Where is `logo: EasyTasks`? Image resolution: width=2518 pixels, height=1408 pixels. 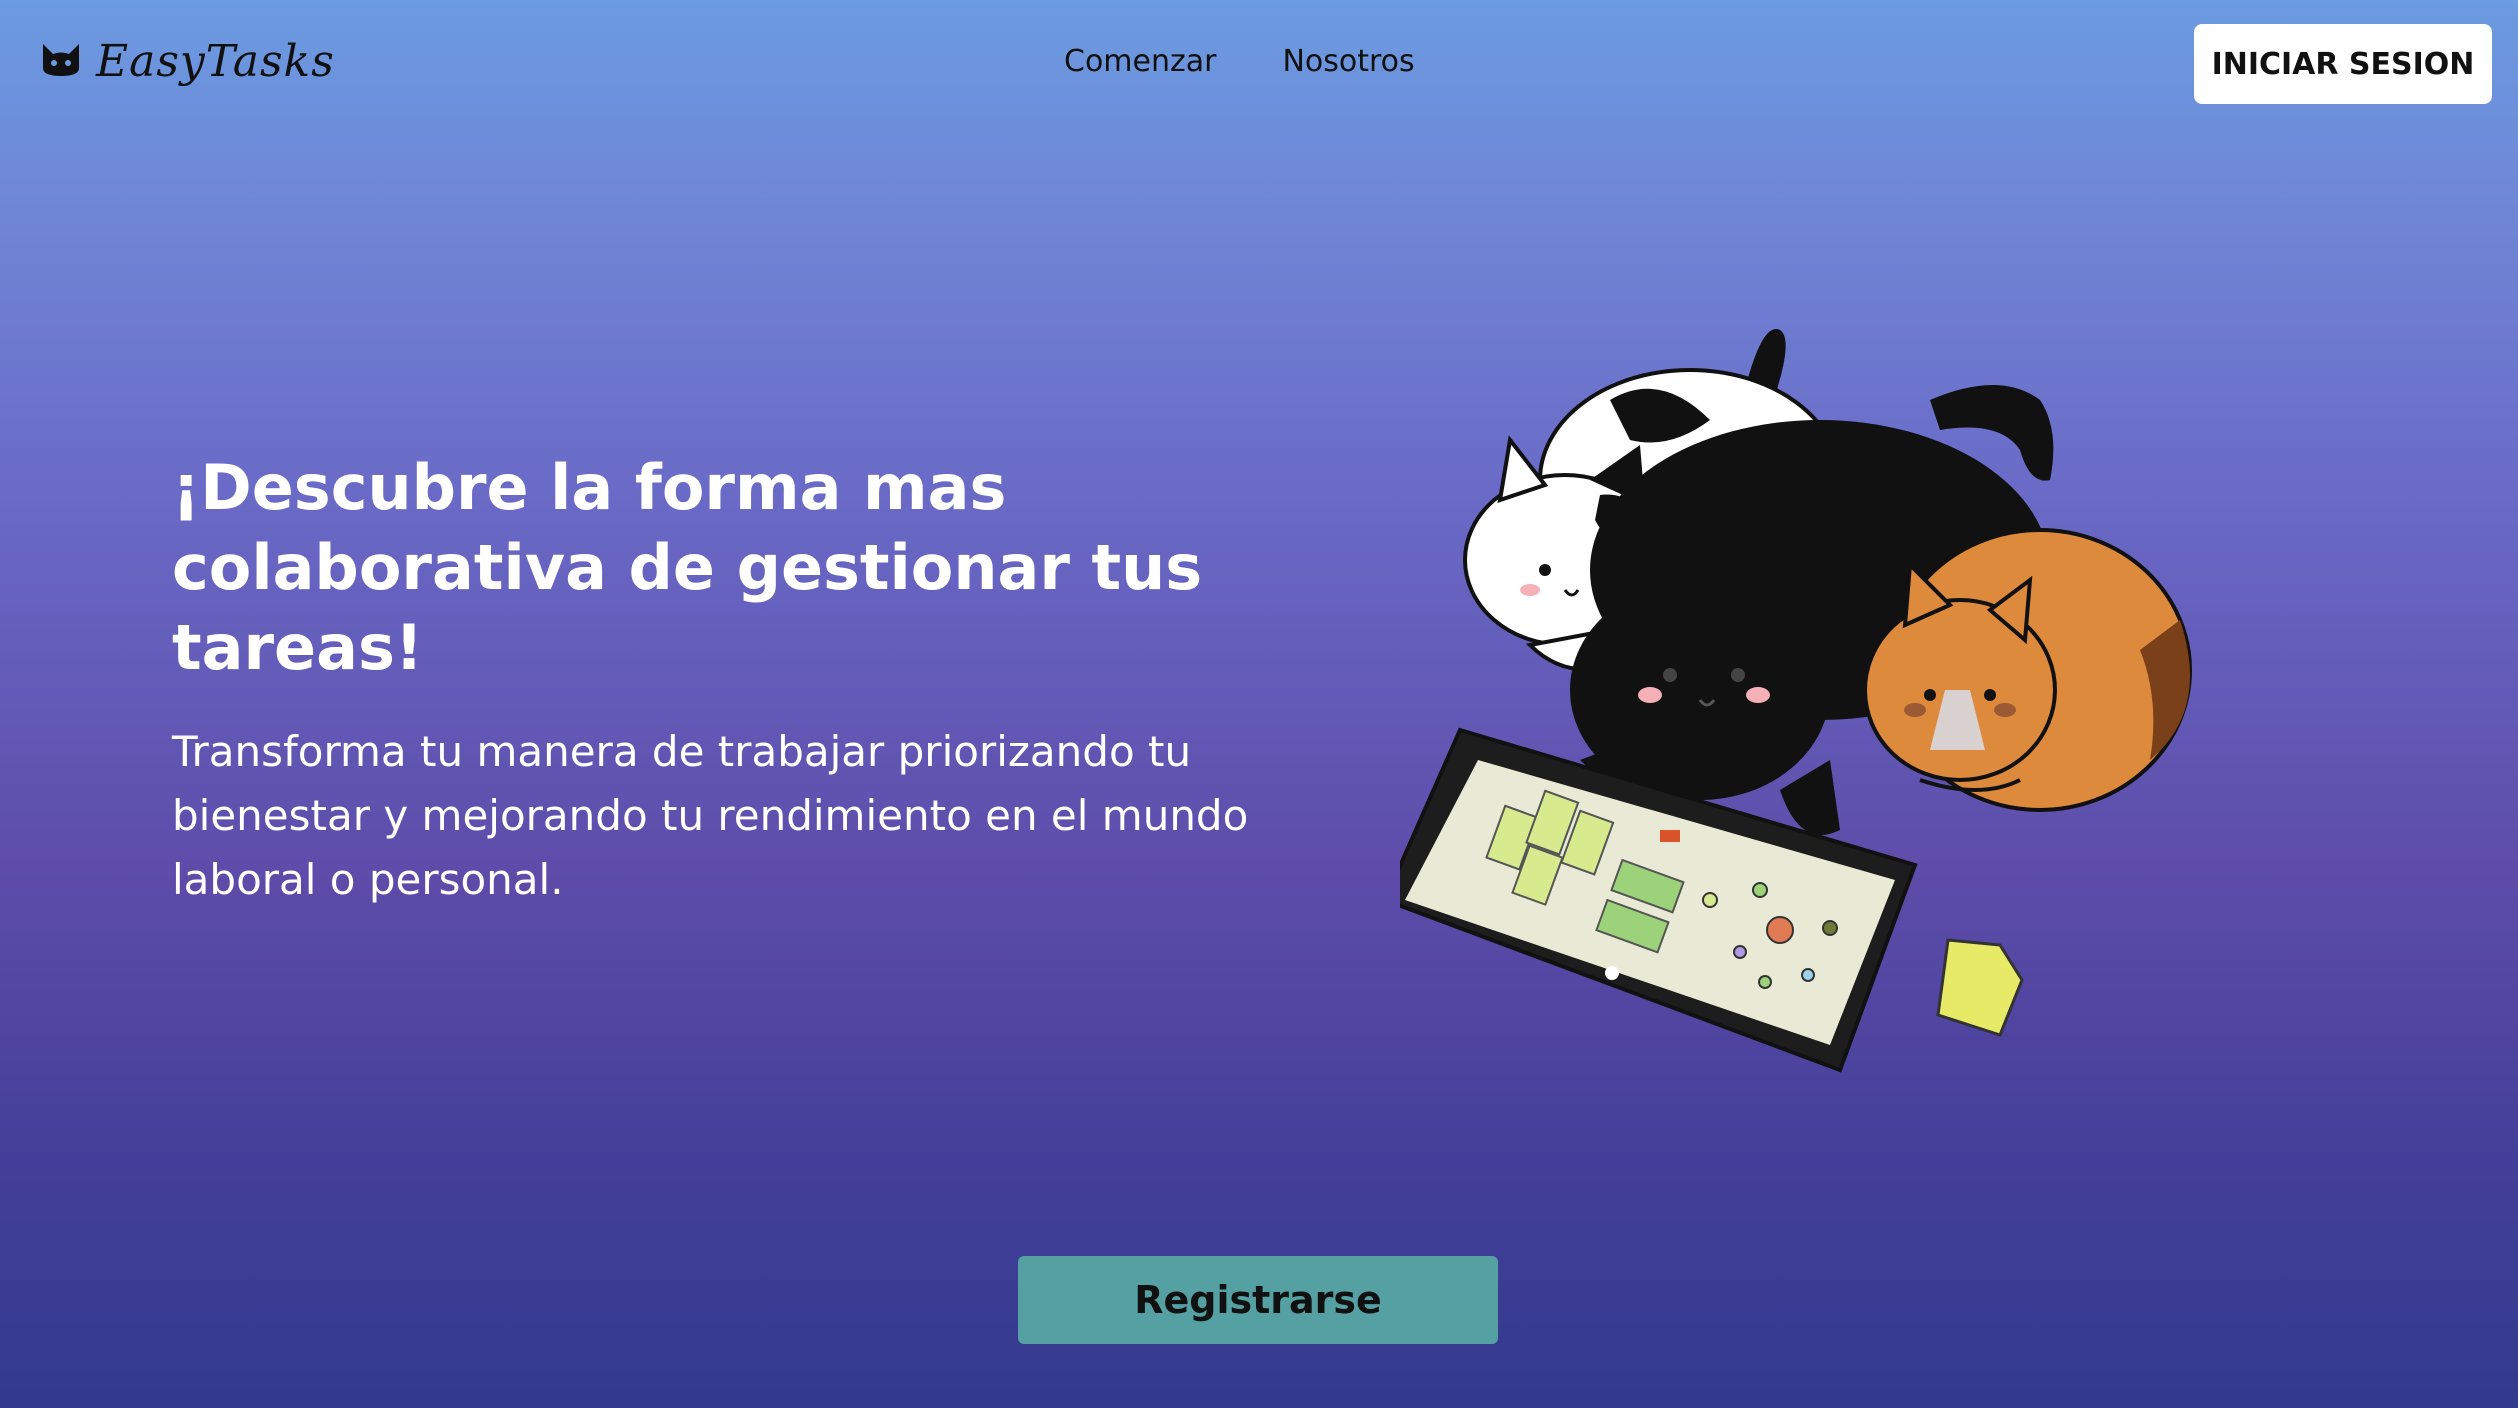 logo: EasyTasks is located at coordinates (187, 61).